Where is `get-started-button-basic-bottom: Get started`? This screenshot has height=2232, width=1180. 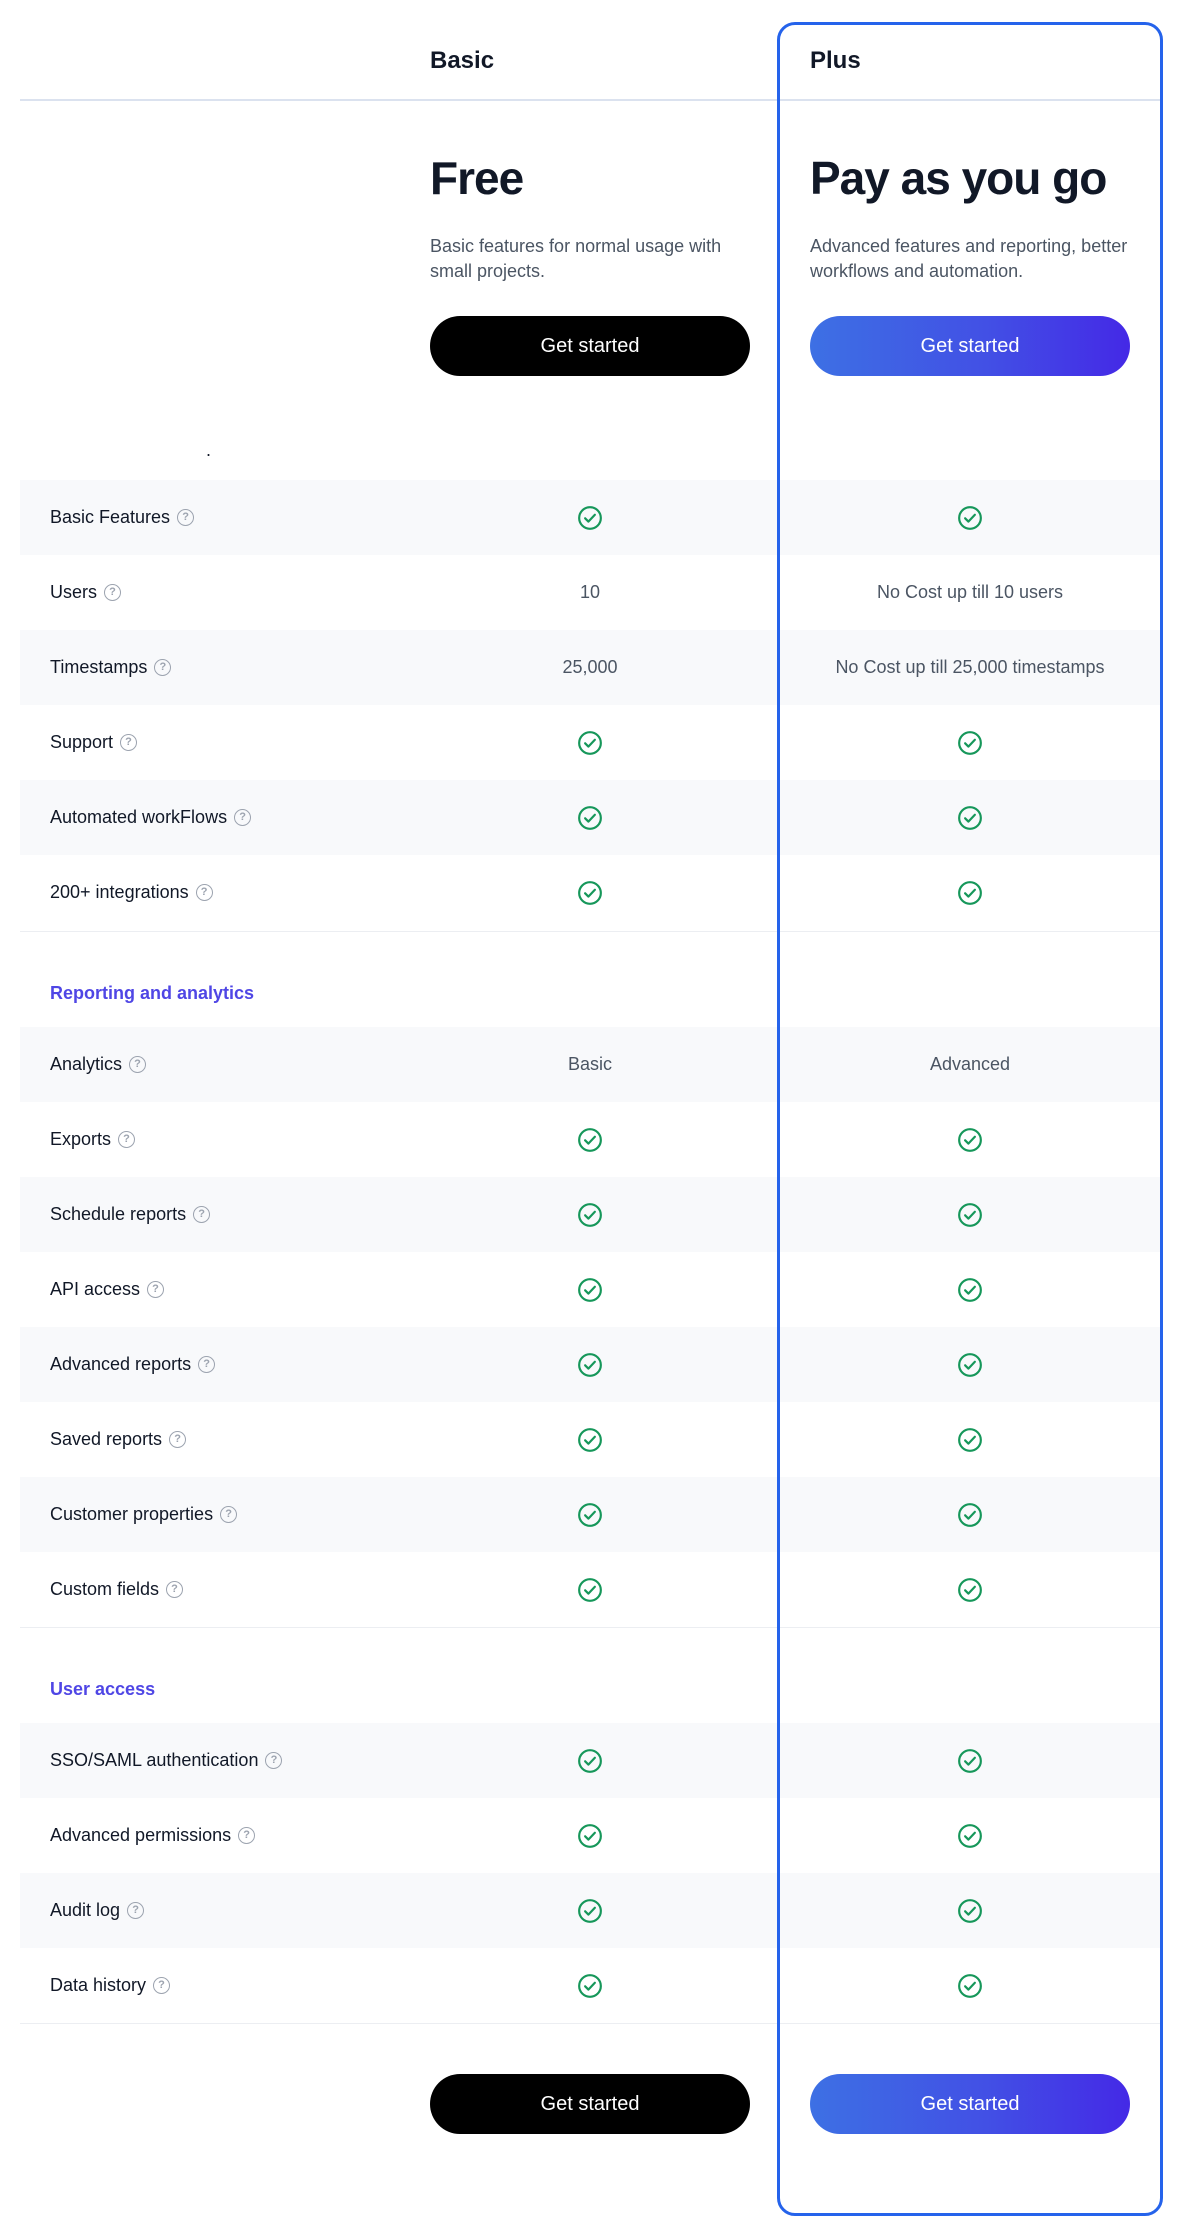 get-started-button-basic-bottom: Get started is located at coordinates (590, 2104).